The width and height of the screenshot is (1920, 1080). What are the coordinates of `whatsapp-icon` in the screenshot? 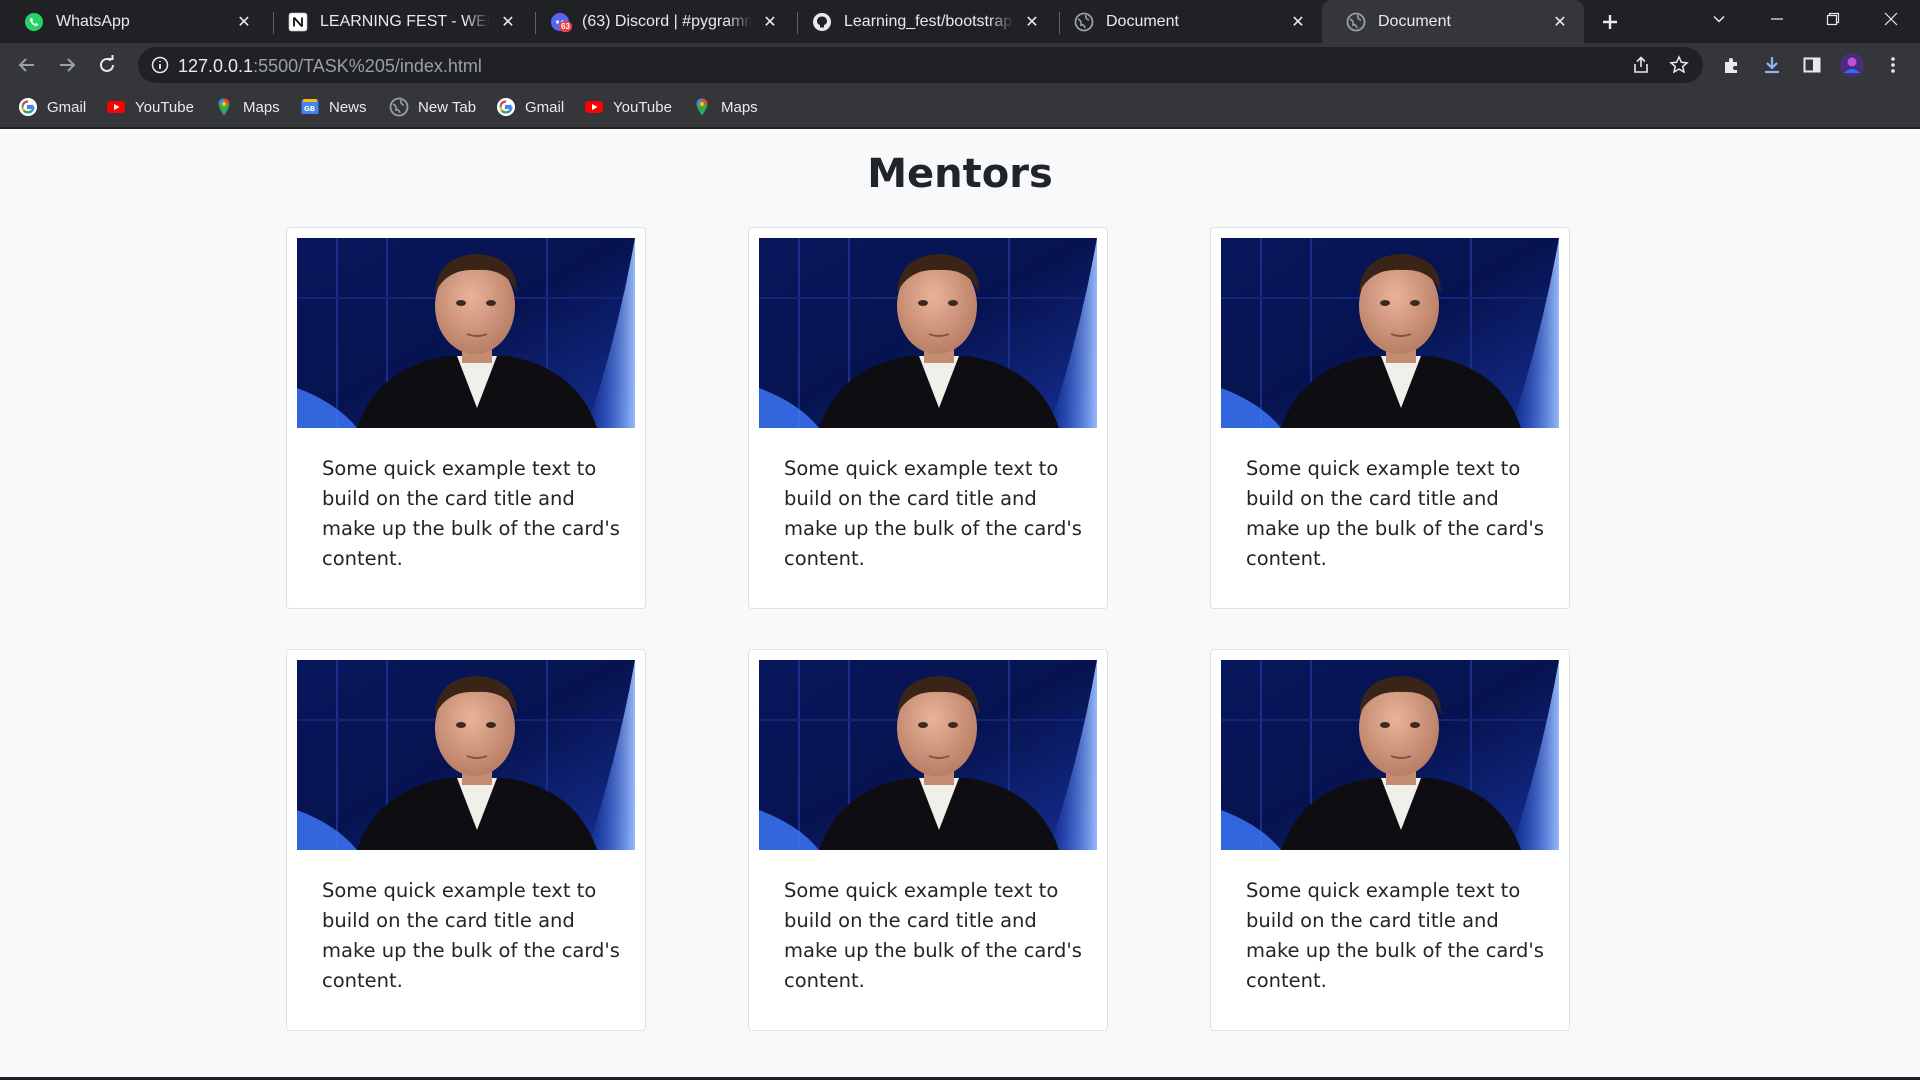 It's located at (34, 22).